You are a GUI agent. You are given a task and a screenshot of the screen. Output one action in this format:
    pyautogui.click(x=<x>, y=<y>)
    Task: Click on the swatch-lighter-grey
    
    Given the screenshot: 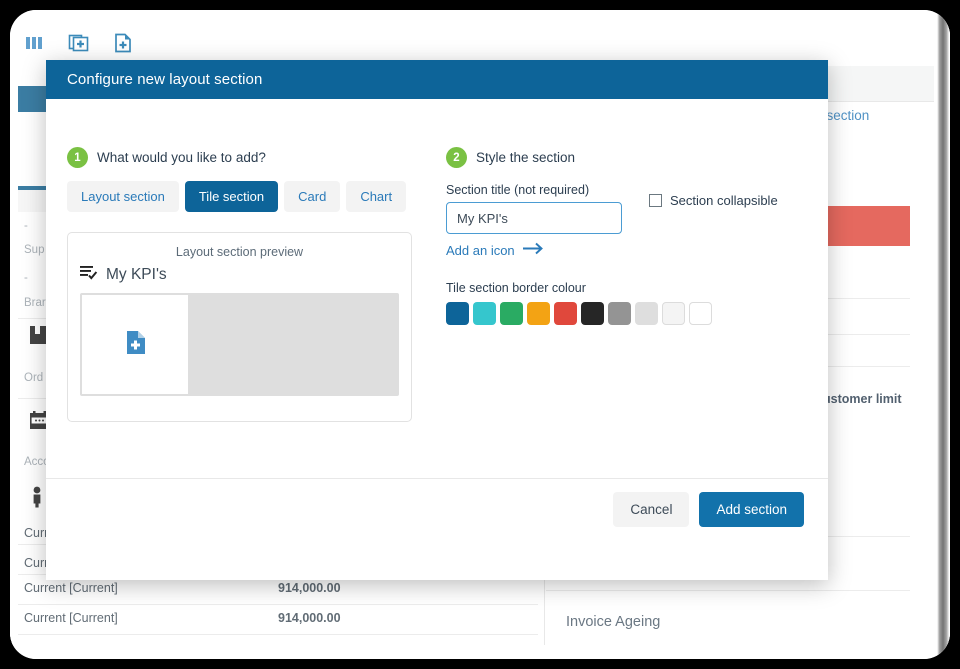 What is the action you would take?
    pyautogui.click(x=673, y=313)
    